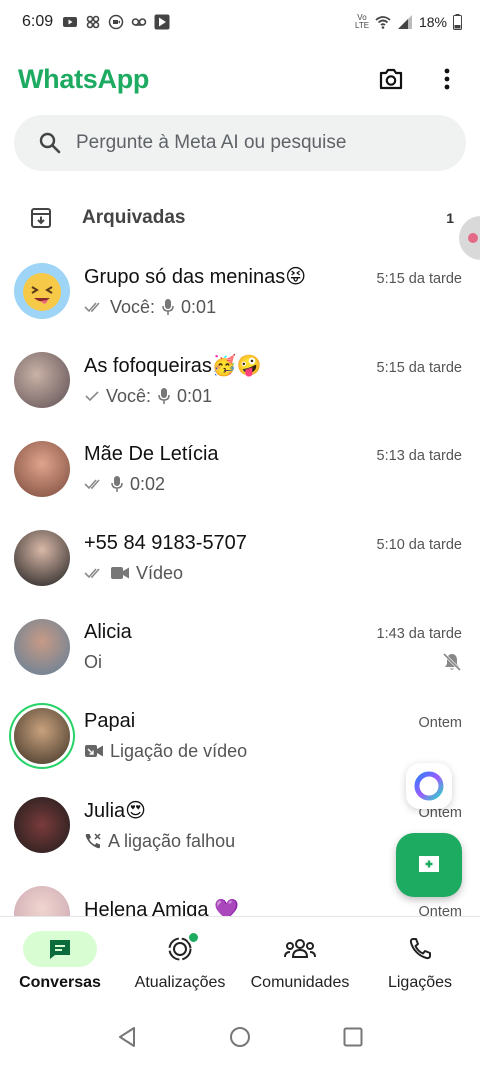 The height and width of the screenshot is (1066, 480). What do you see at coordinates (211, 142) in the screenshot?
I see `search-placeholder: Pergunte à Meta AI ou pesquise` at bounding box center [211, 142].